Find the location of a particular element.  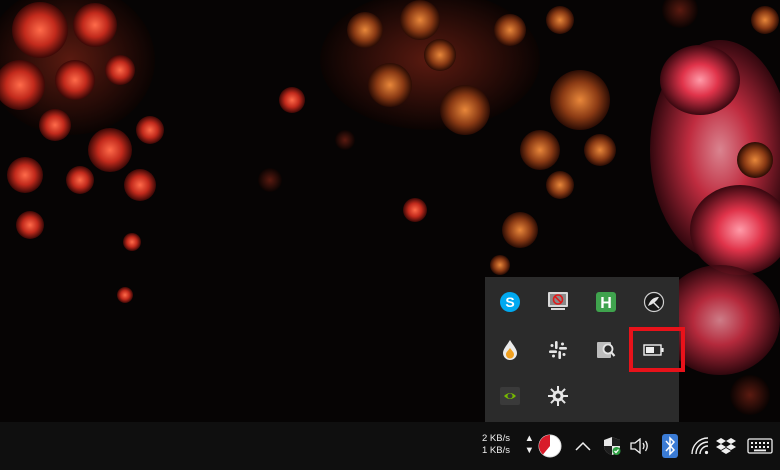

wifi-icon is located at coordinates (700, 446).